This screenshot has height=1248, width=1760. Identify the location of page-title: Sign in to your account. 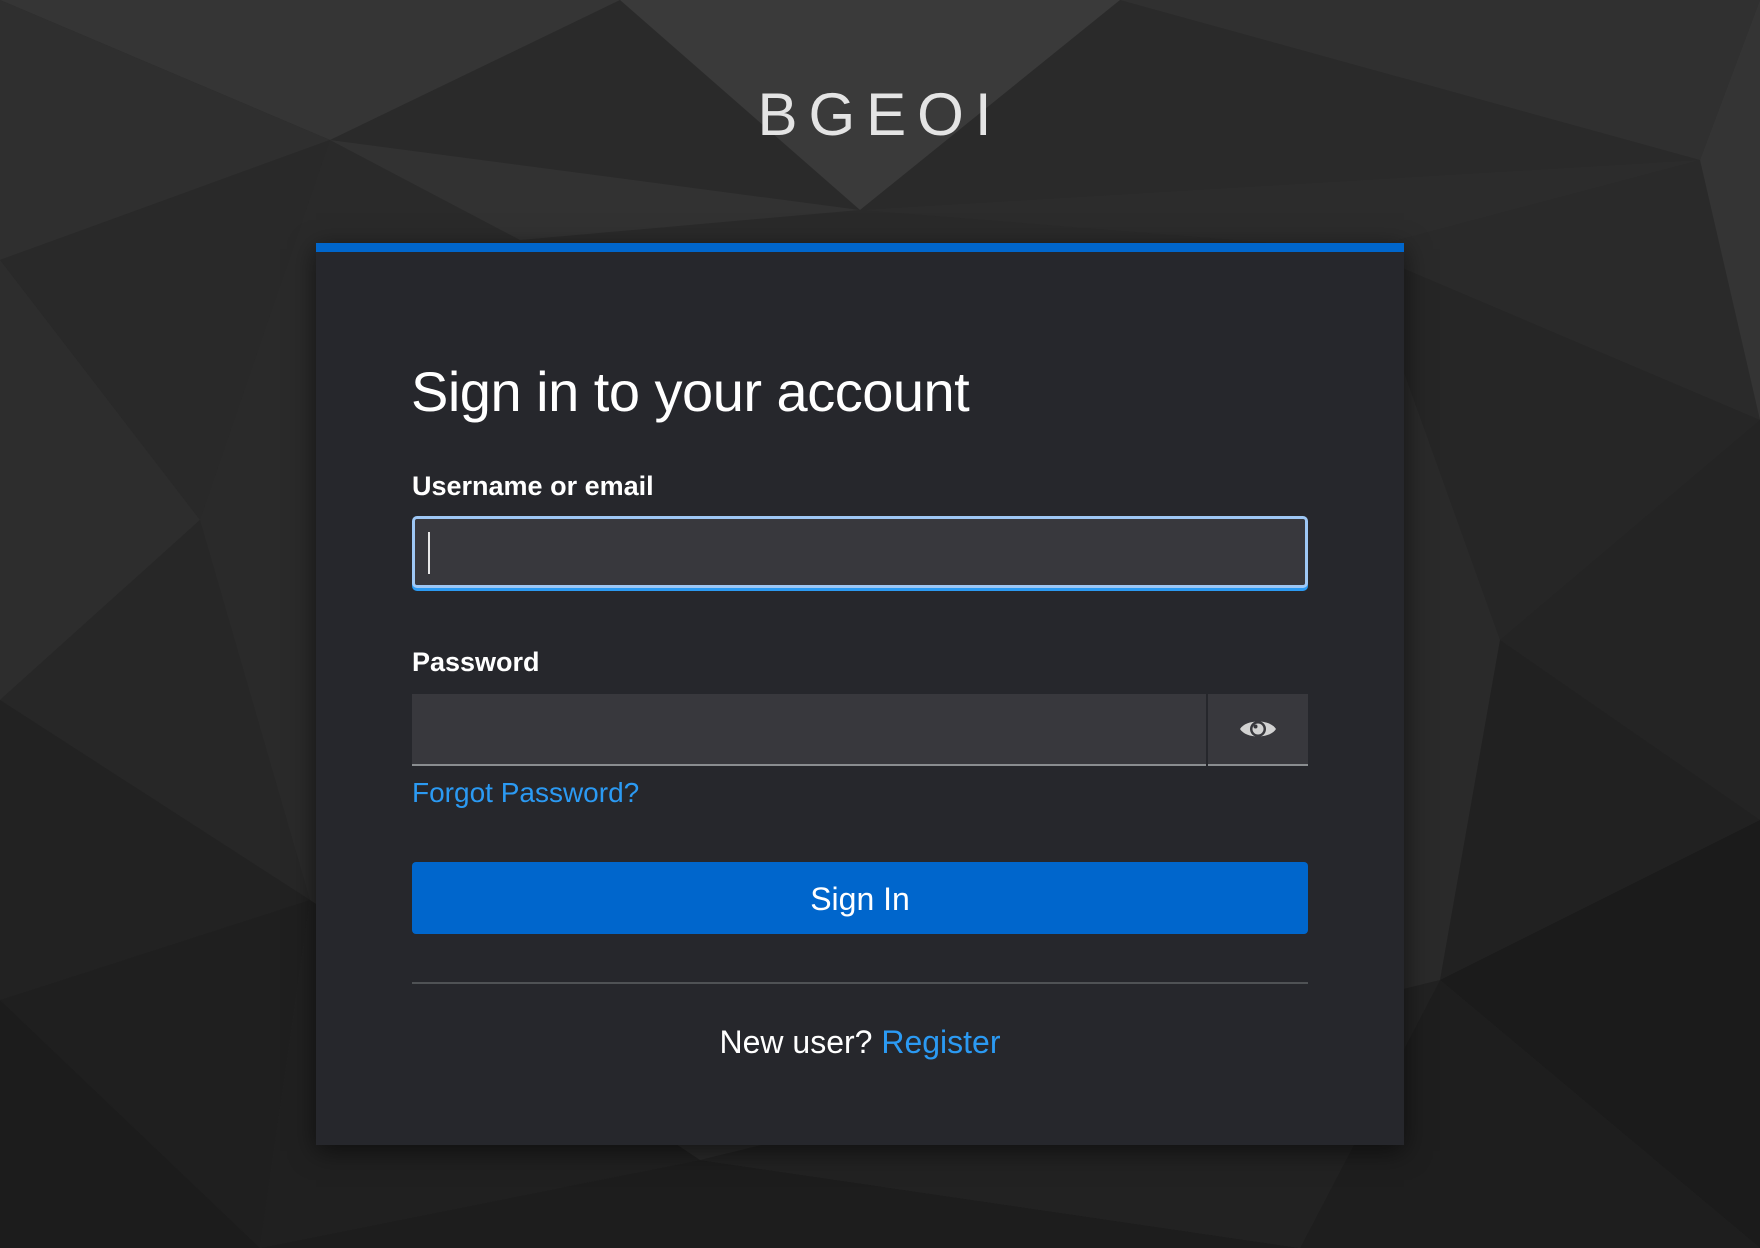
(690, 391).